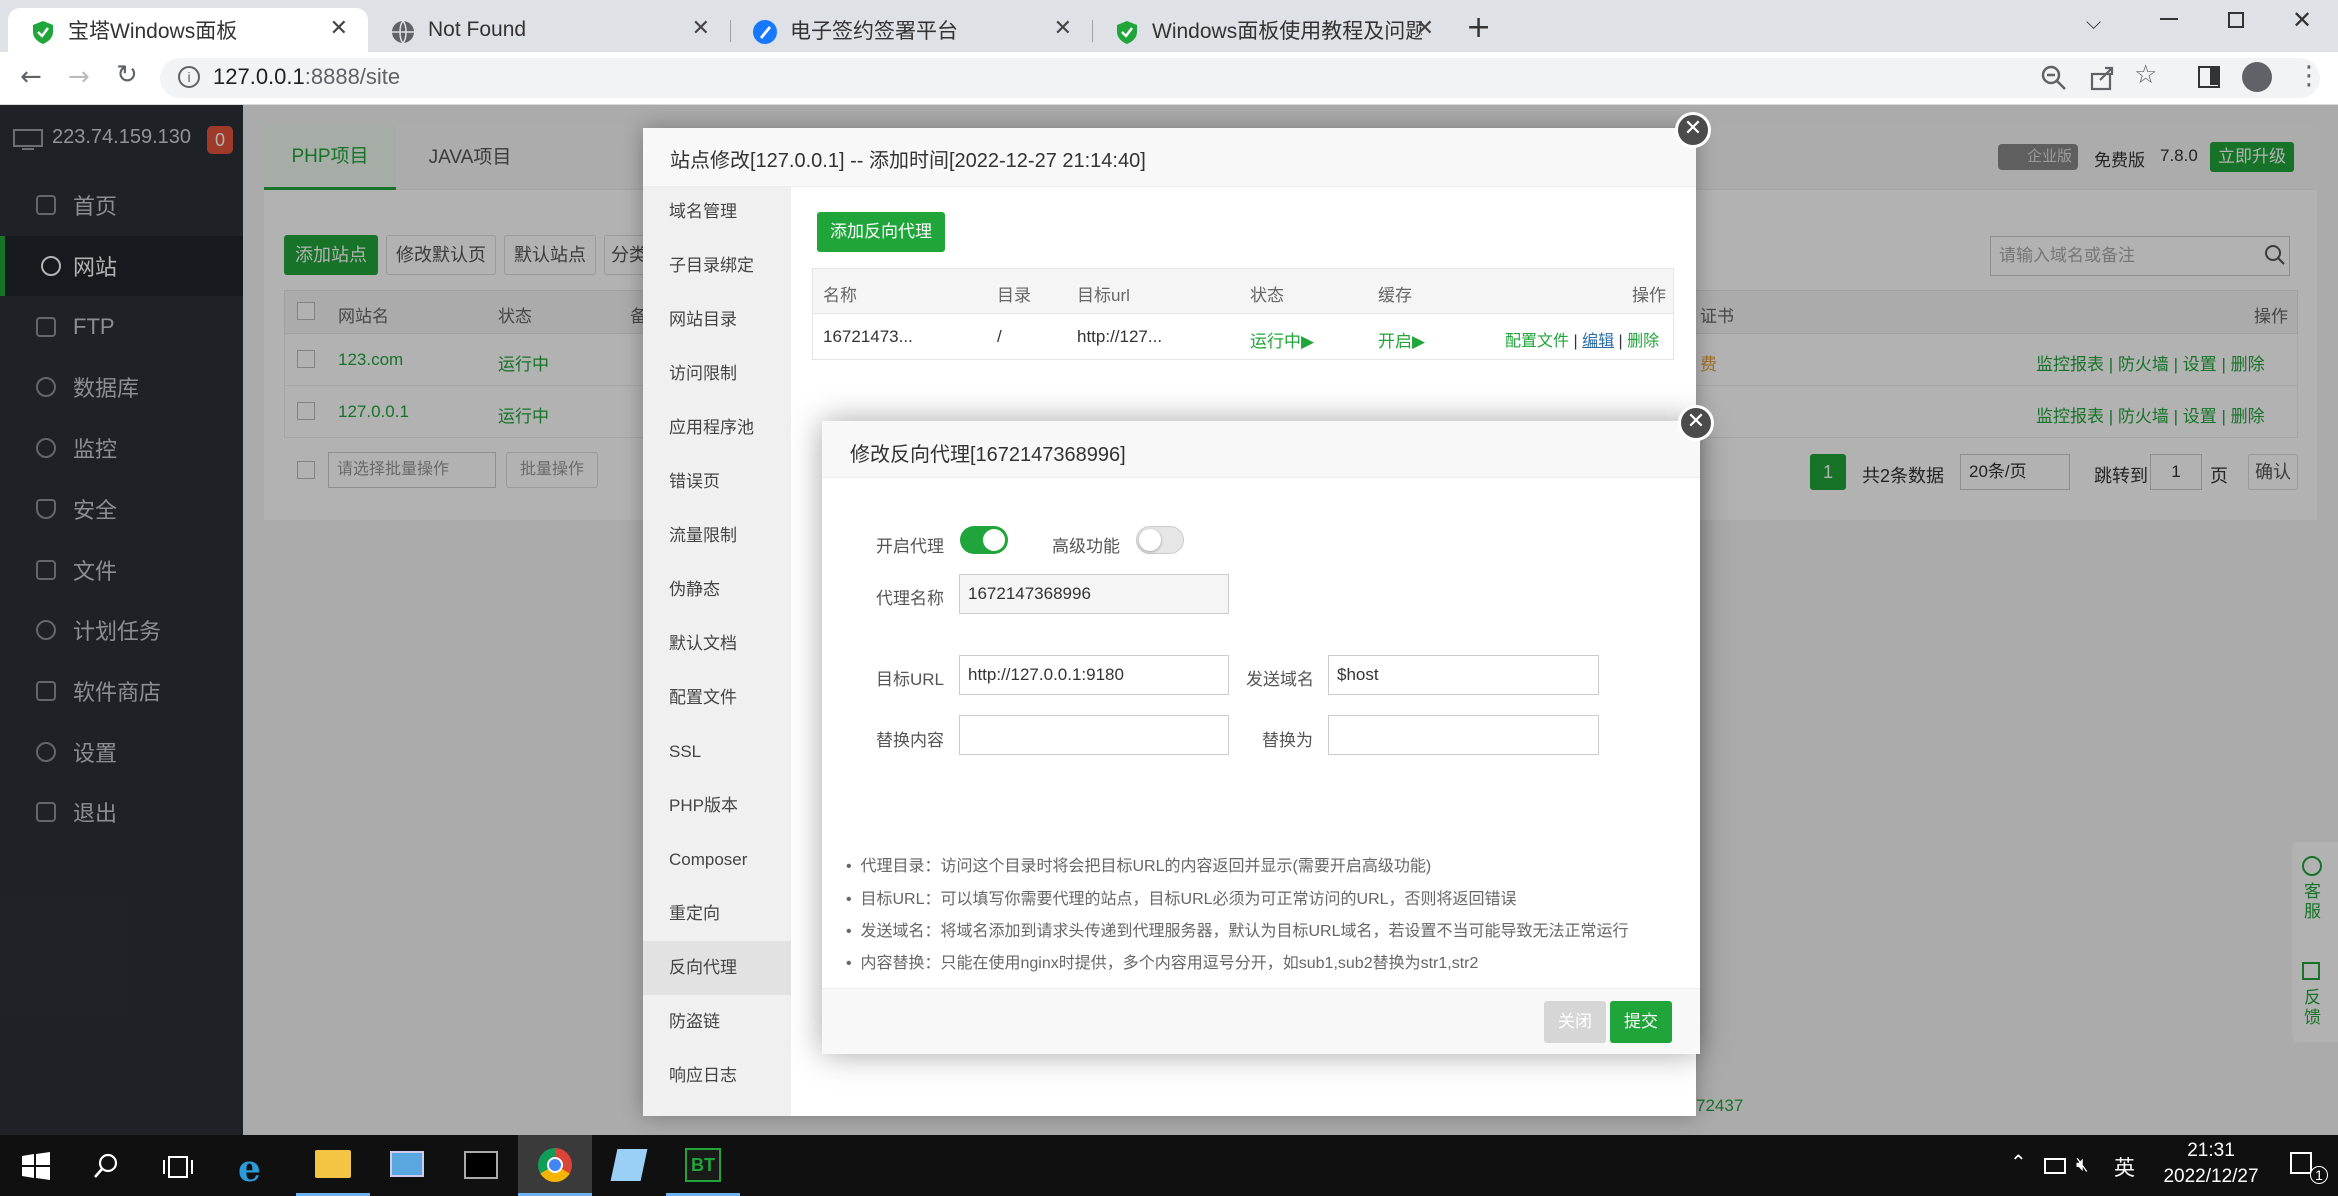 The height and width of the screenshot is (1196, 2338). Describe the element at coordinates (2319, 1175) in the screenshot. I see `notification-count: 1` at that location.